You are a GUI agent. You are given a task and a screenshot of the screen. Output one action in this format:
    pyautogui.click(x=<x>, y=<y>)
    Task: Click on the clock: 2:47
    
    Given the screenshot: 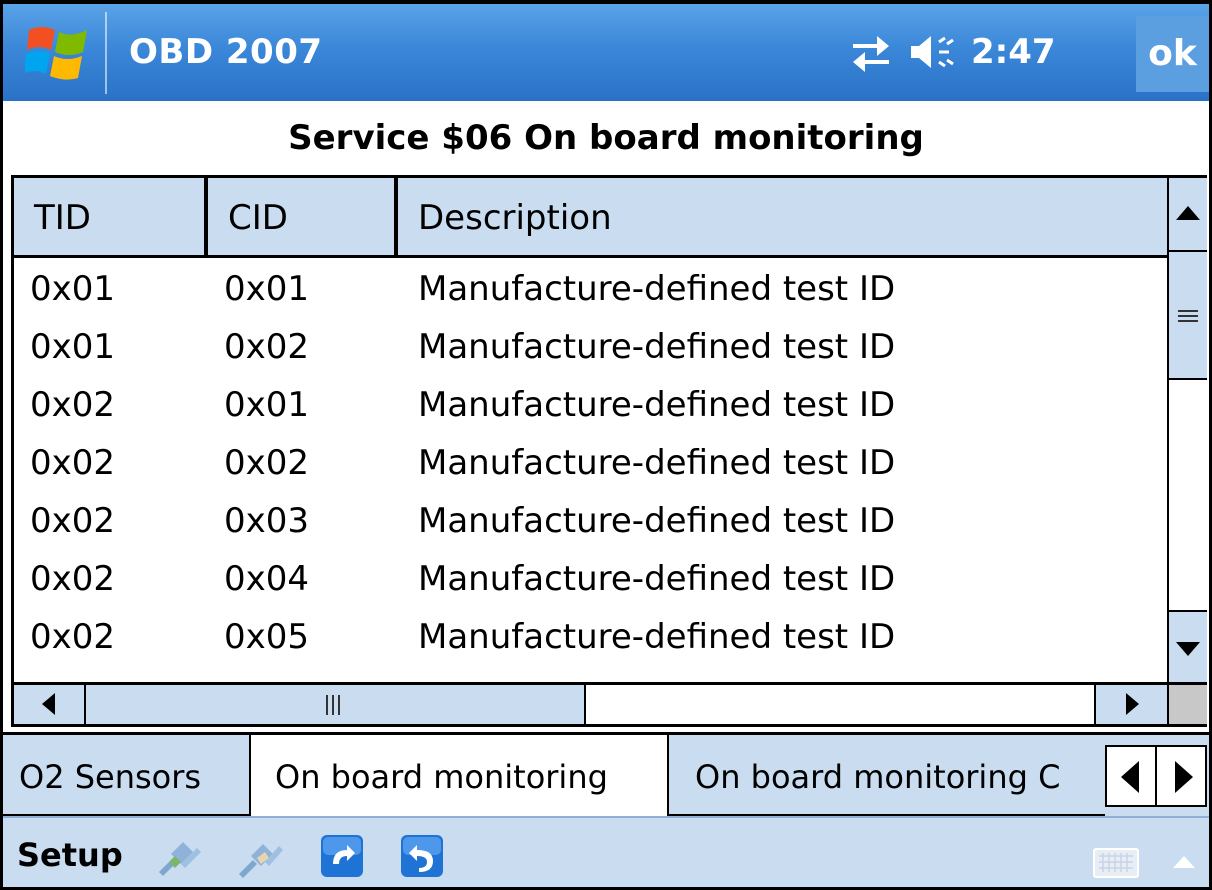 What is the action you would take?
    pyautogui.click(x=1013, y=52)
    